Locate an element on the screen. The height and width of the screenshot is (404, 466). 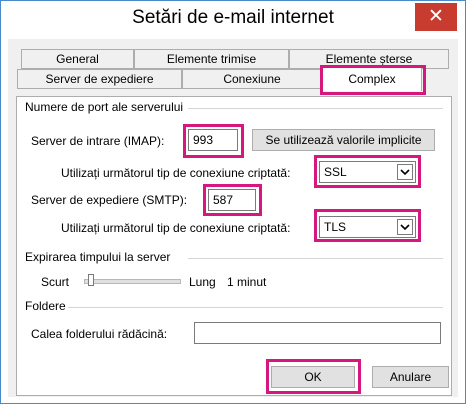
tab-sent-items: Elemente trimise is located at coordinates (211, 59).